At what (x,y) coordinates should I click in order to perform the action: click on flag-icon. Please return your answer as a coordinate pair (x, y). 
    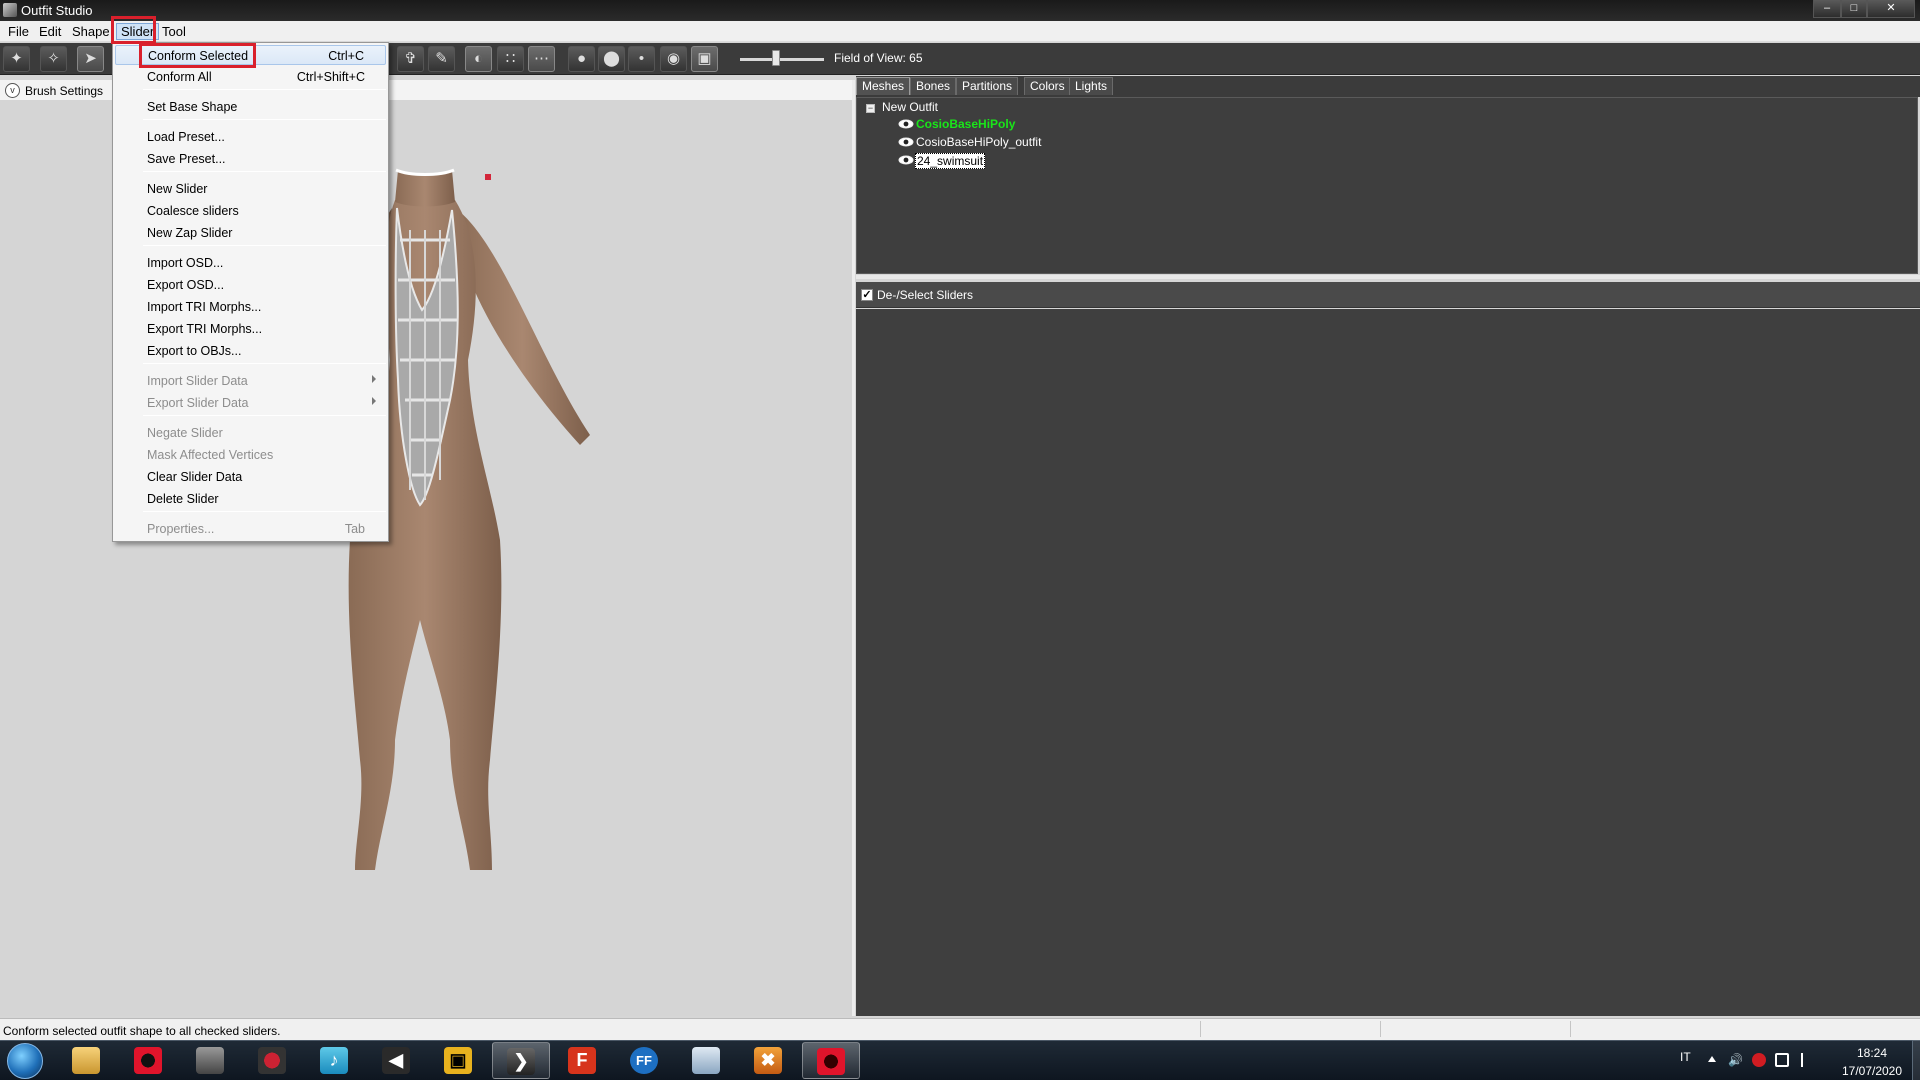
    Looking at the image, I should click on (1808, 1060).